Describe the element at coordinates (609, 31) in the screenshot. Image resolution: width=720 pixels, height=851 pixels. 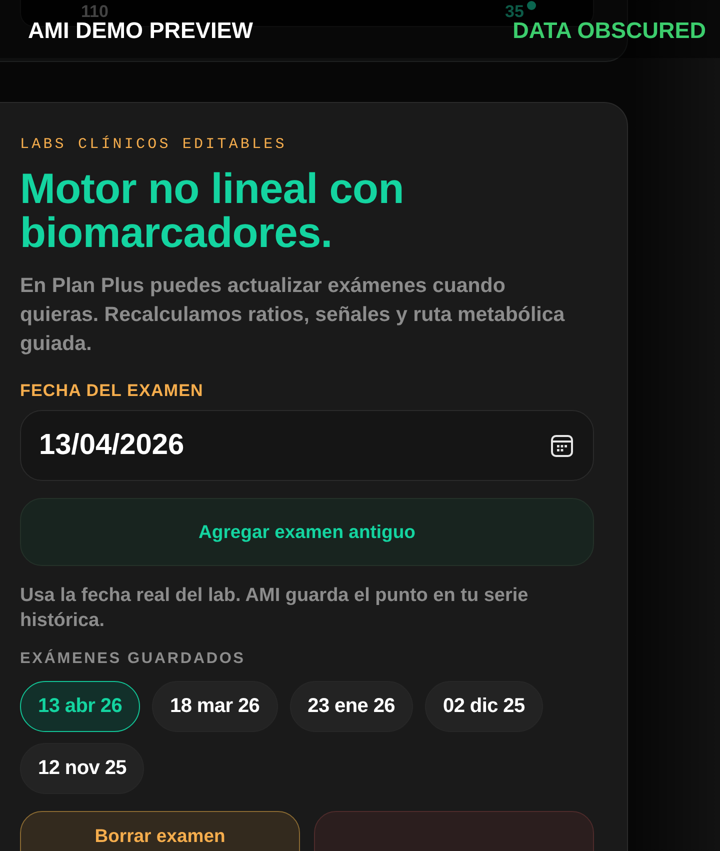
I see `banner-status: DATA OBSCURED` at that location.